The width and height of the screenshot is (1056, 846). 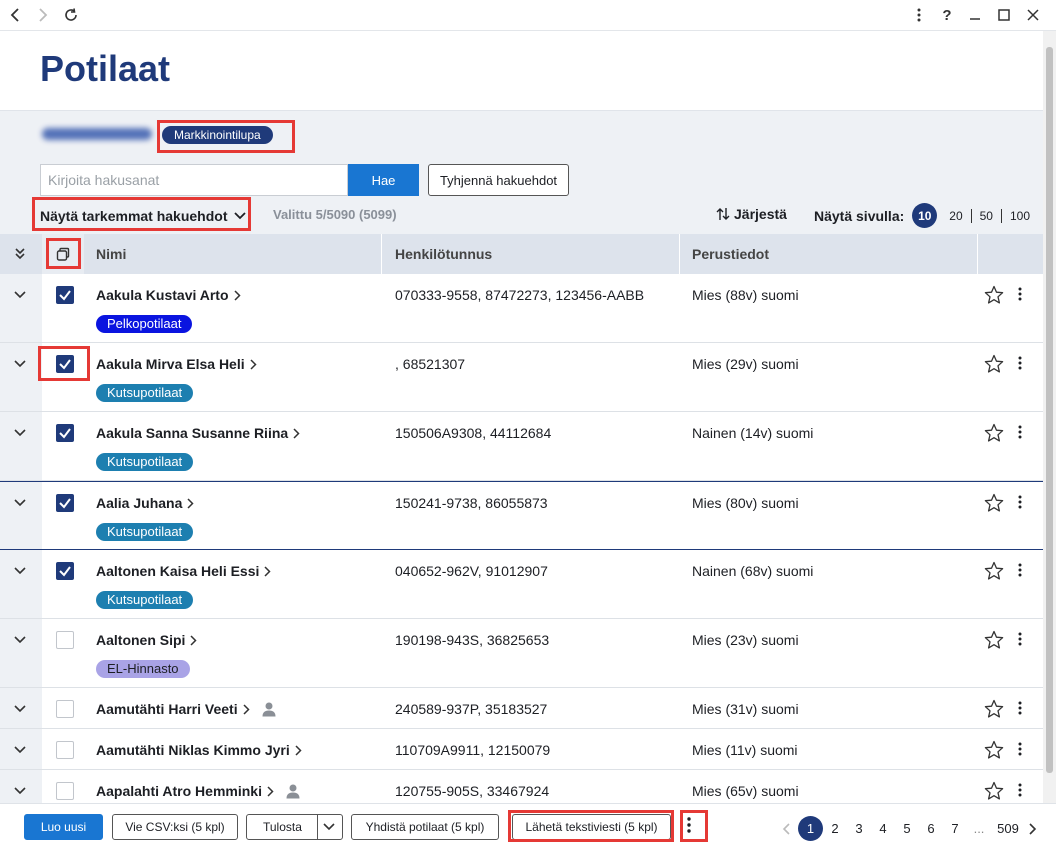 What do you see at coordinates (835, 828) in the screenshot?
I see `page-2: 2` at bounding box center [835, 828].